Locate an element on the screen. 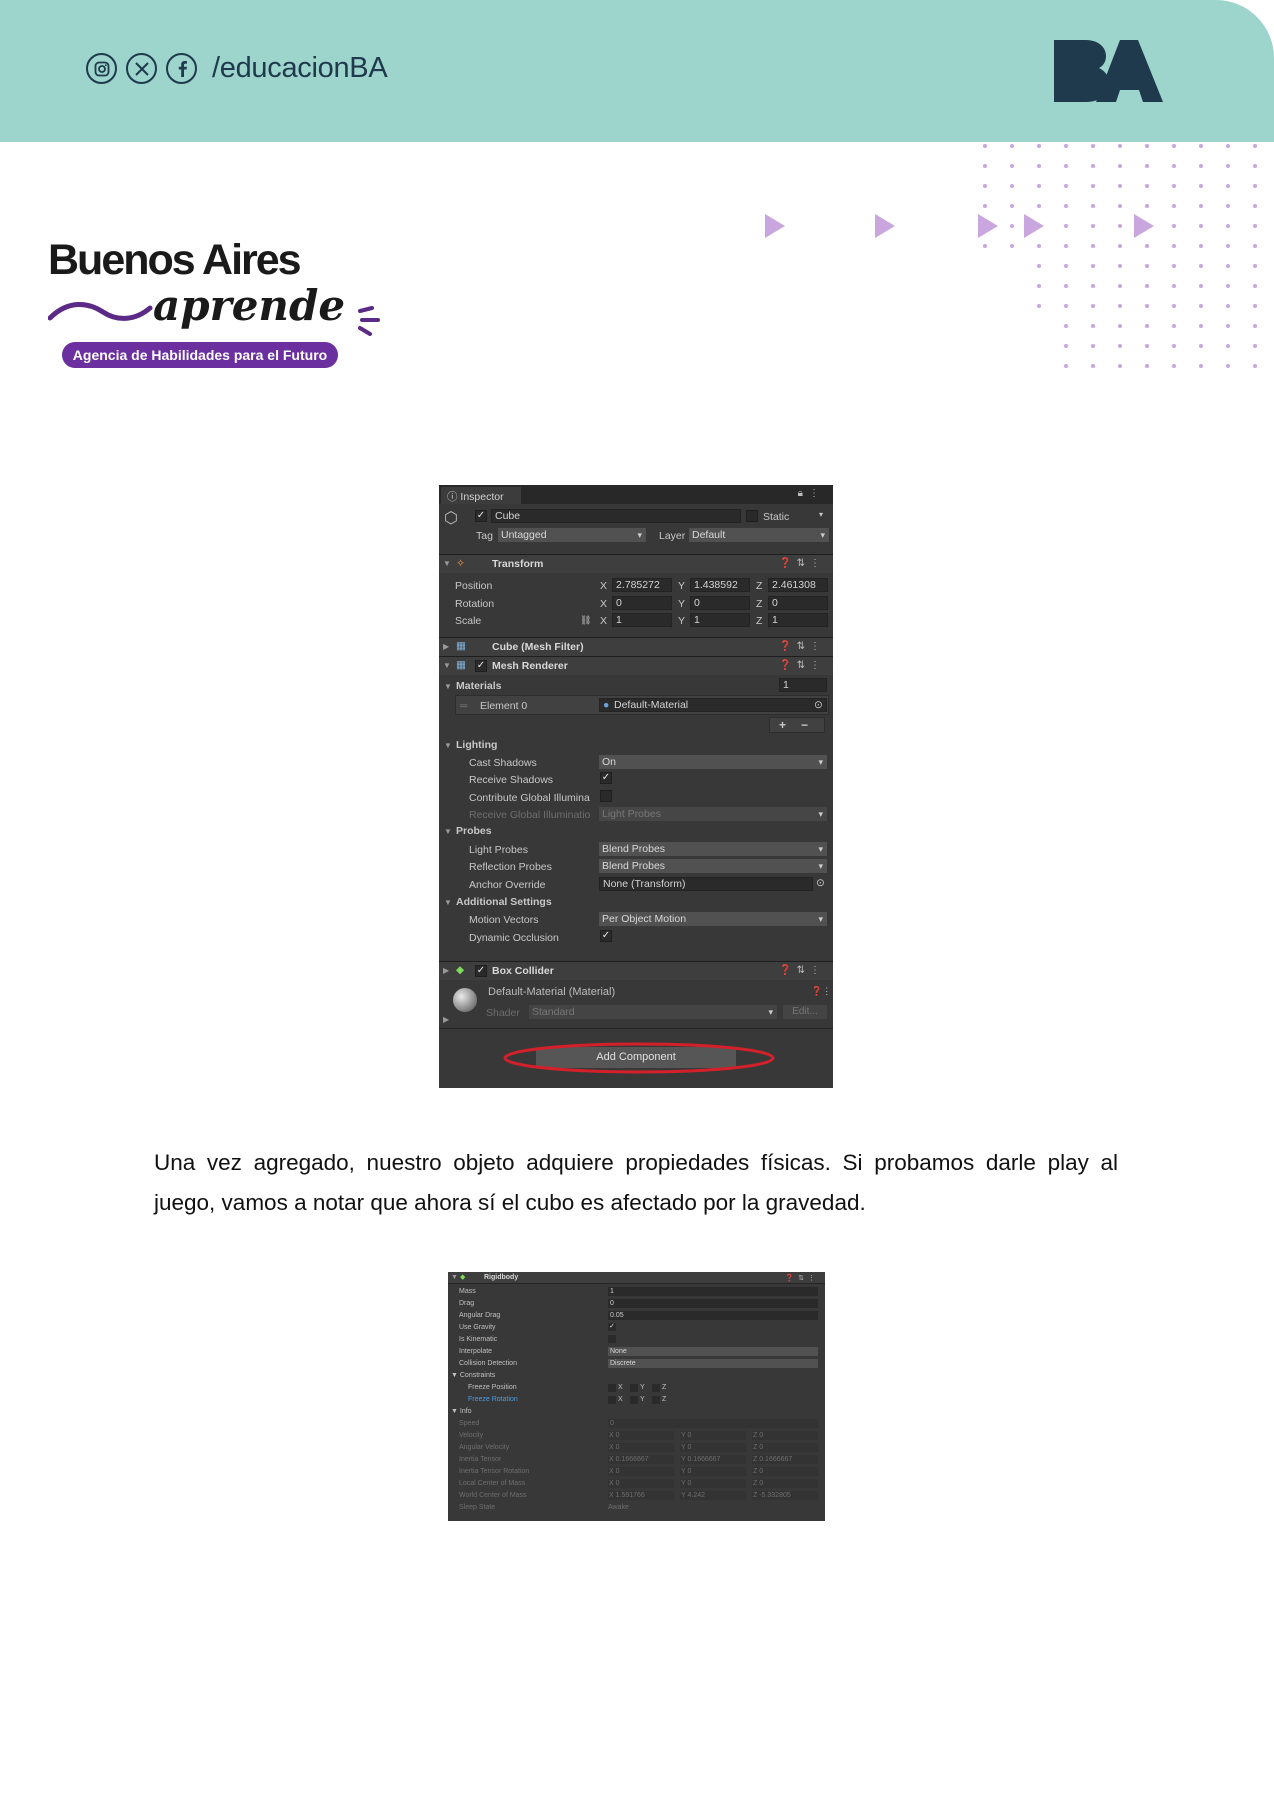 This screenshot has height=1800, width=1274. remove-element-button: − is located at coordinates (804, 725).